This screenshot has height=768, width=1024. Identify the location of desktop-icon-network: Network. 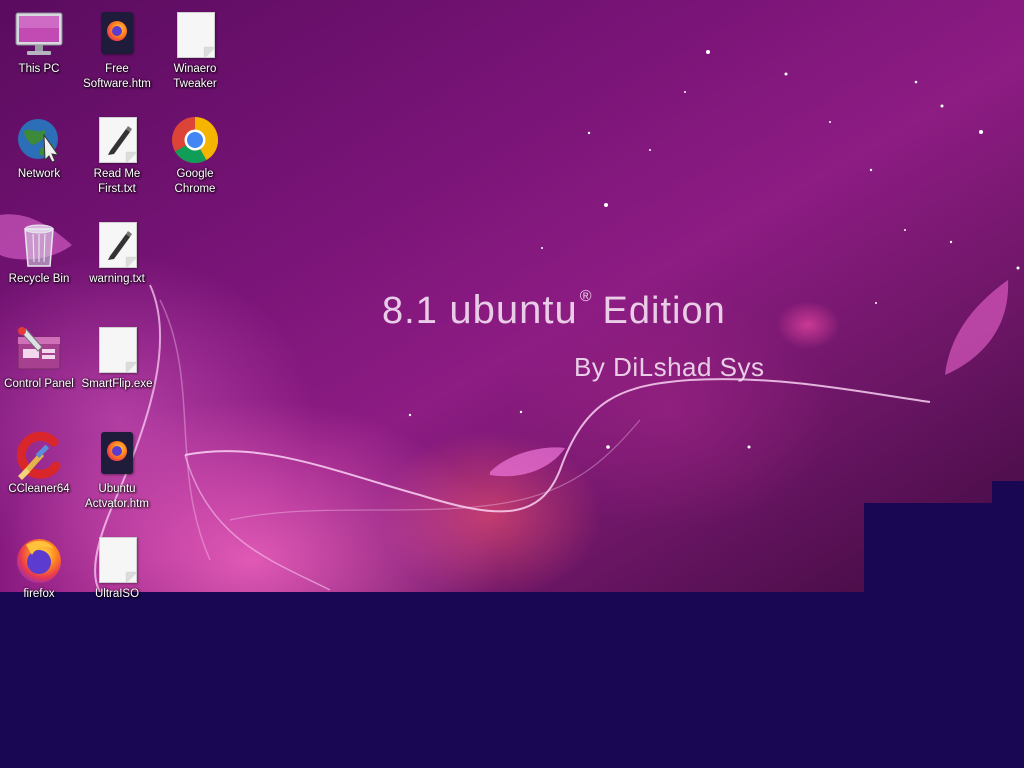
(39, 158).